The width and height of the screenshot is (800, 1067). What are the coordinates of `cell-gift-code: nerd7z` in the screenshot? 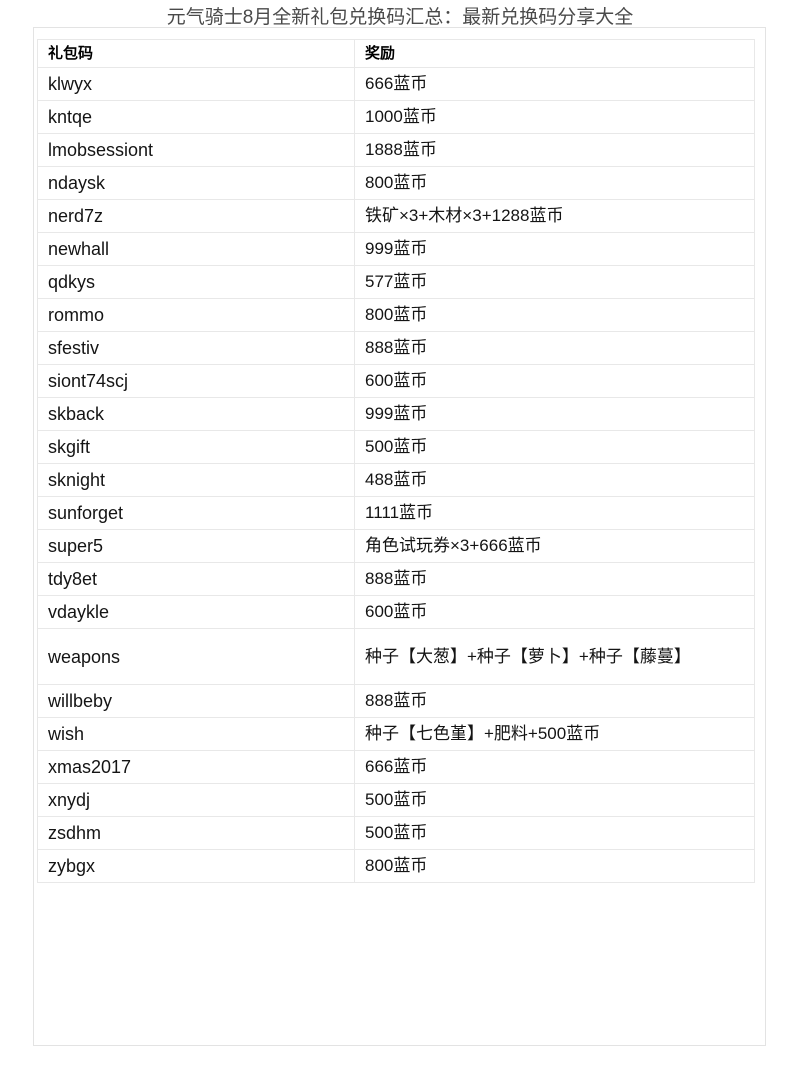 It's located at (196, 216).